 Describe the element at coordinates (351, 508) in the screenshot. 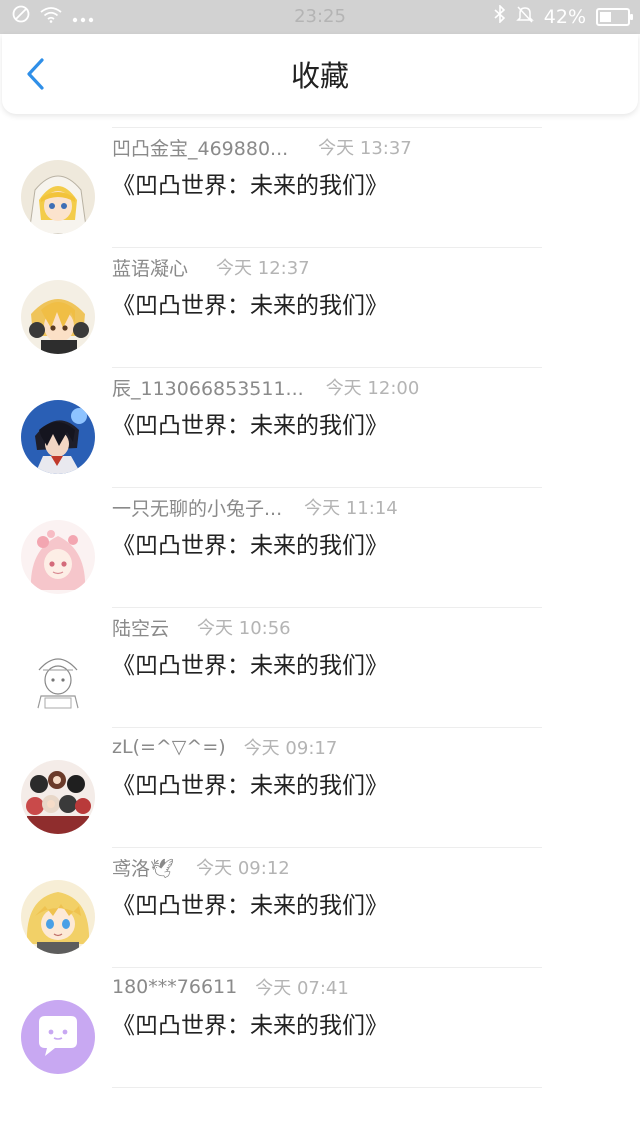

I see `timestamp: 今天 11:14` at that location.